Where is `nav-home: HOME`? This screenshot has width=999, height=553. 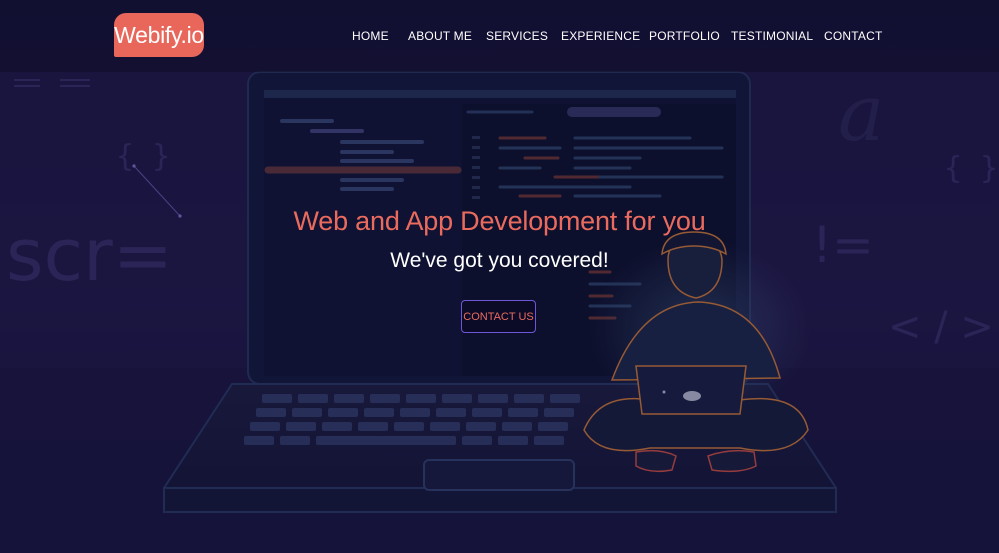
nav-home: HOME is located at coordinates (370, 36).